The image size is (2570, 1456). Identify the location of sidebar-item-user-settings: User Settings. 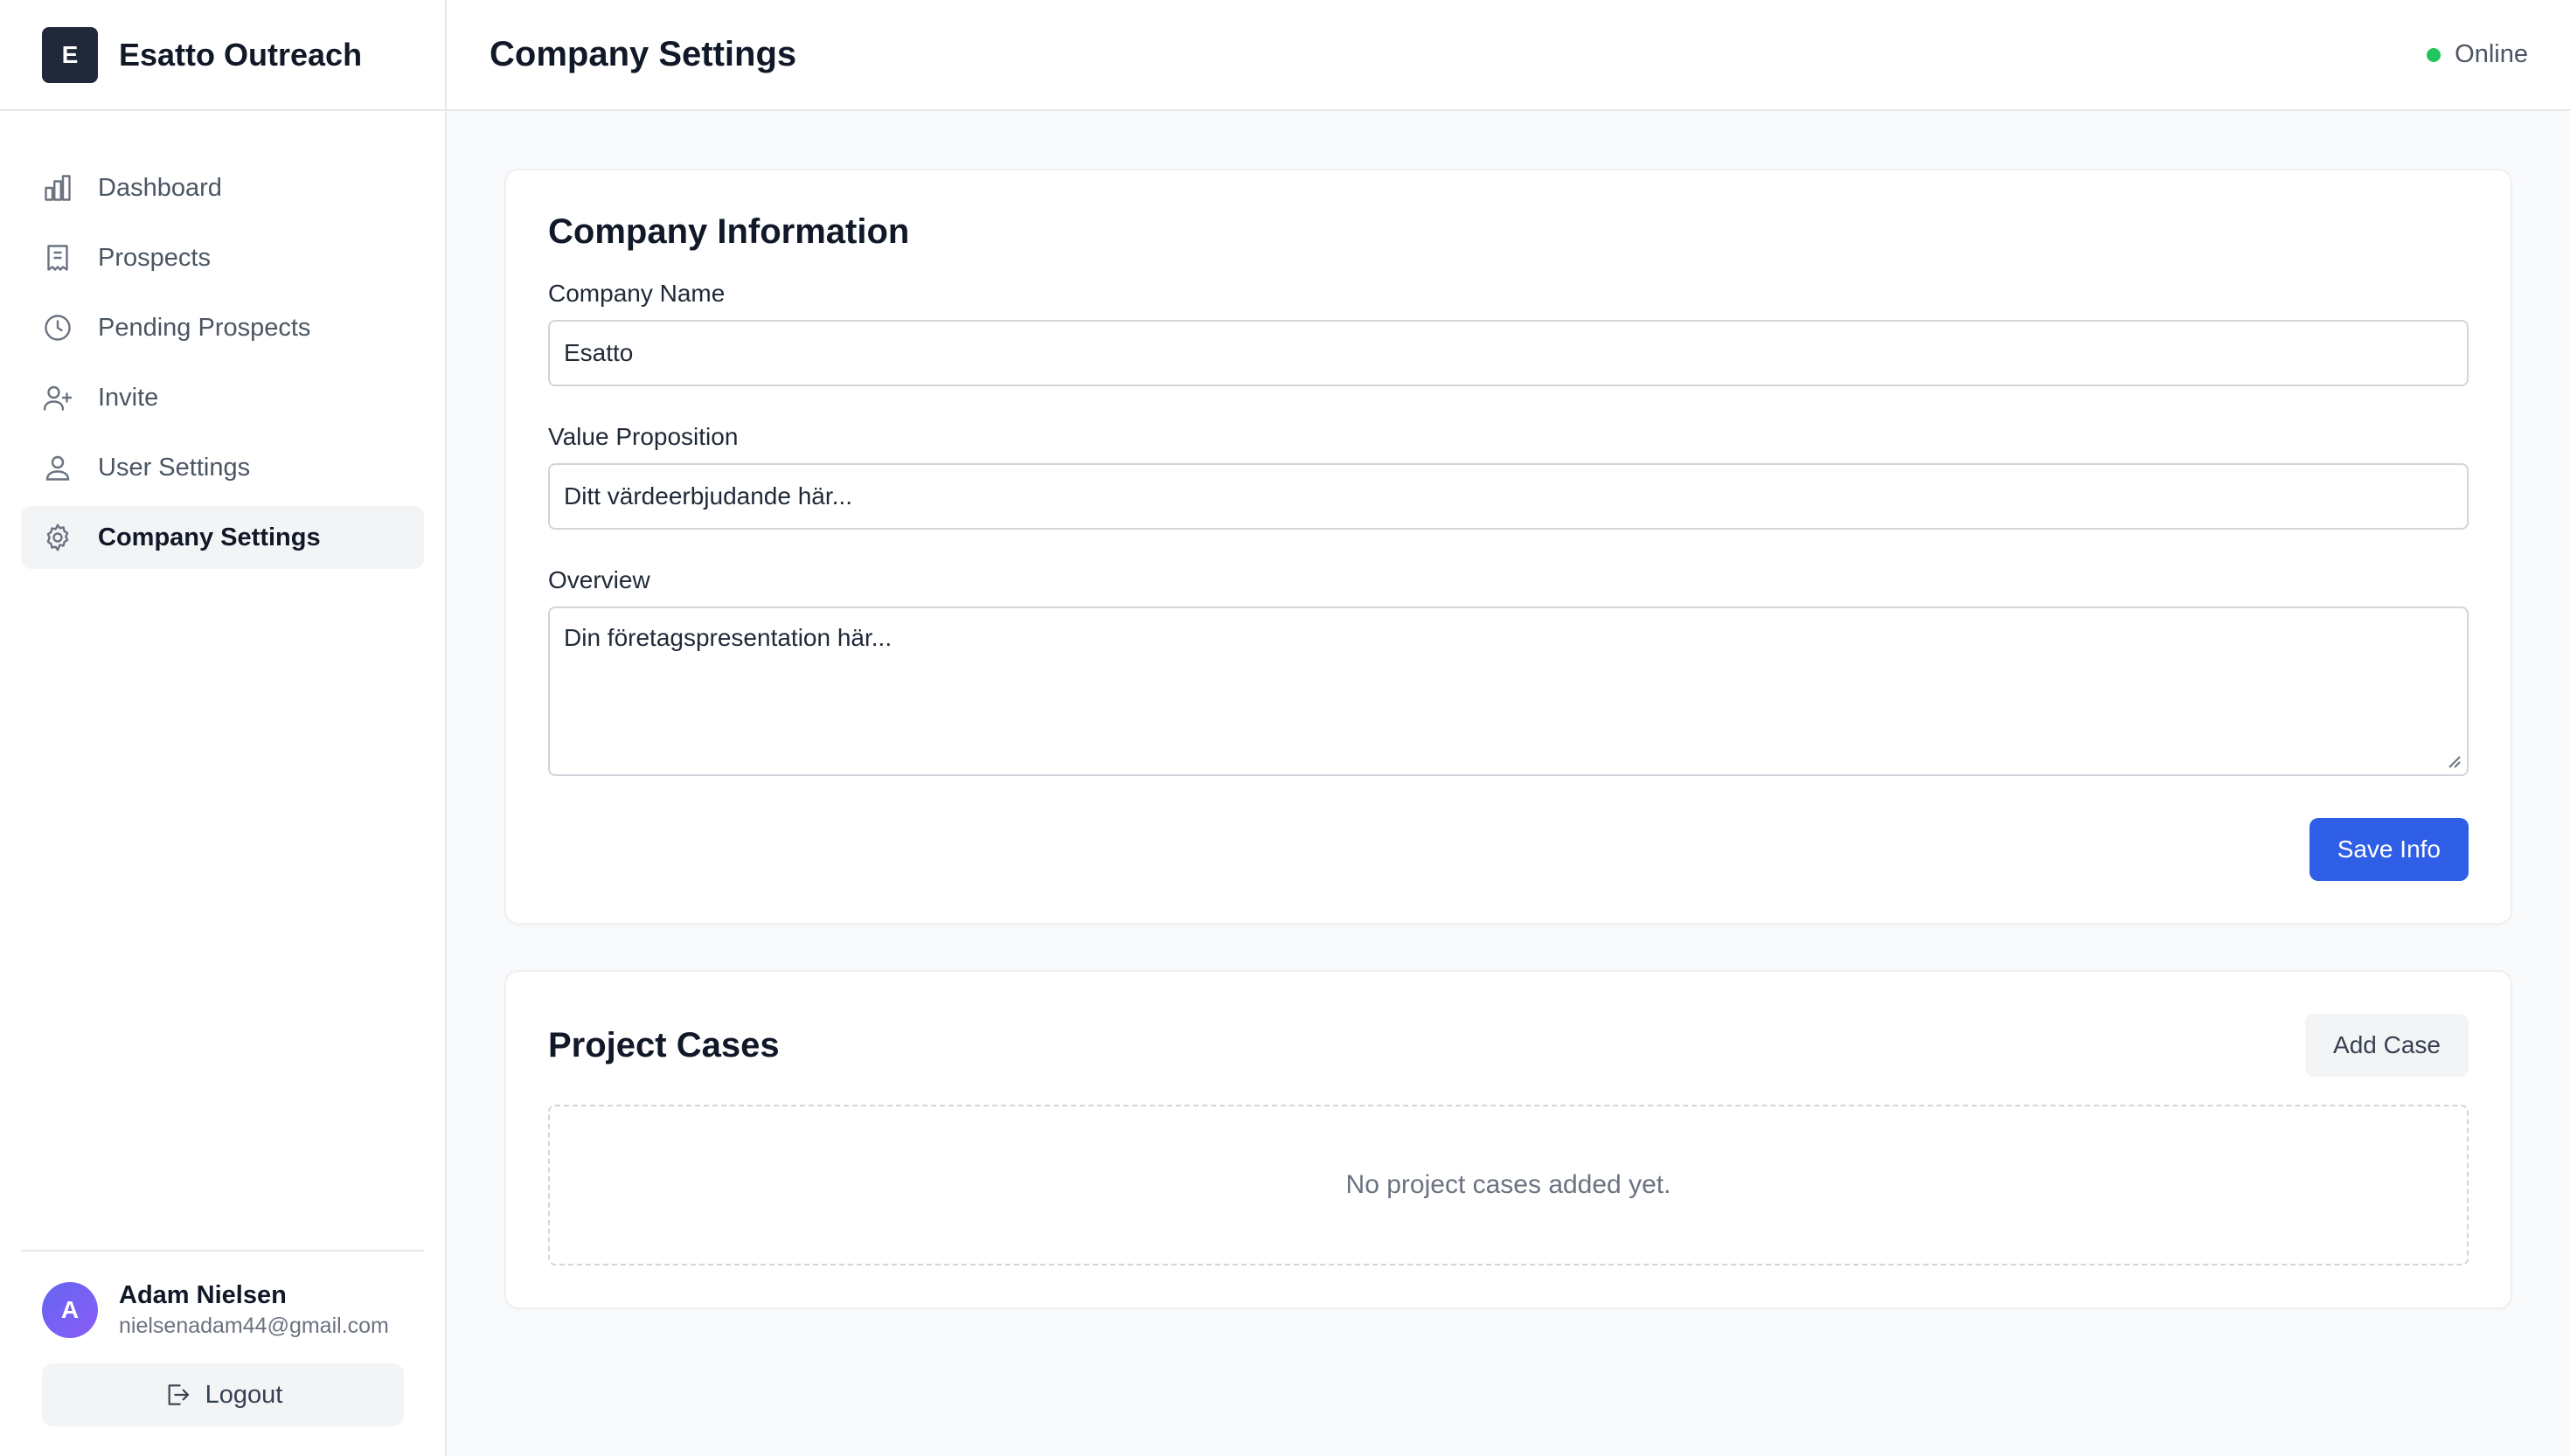
(222, 467).